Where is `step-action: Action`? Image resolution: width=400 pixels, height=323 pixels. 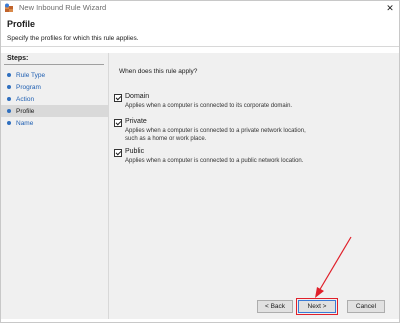 step-action: Action is located at coordinates (54, 99).